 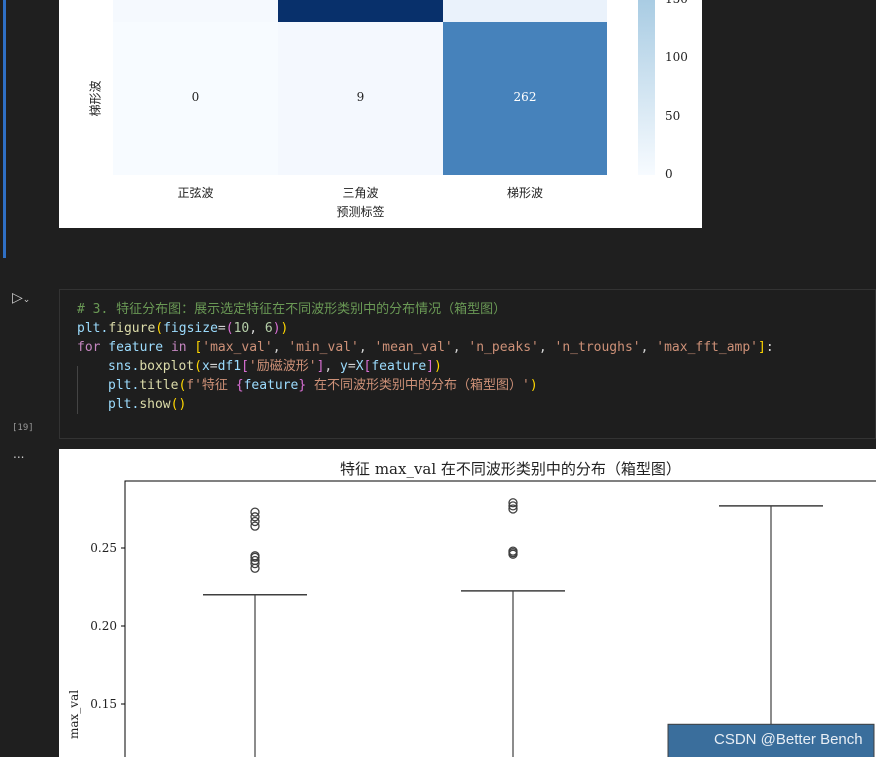 What do you see at coordinates (524, 193) in the screenshot?
I see `x-tick-label: 梯形波` at bounding box center [524, 193].